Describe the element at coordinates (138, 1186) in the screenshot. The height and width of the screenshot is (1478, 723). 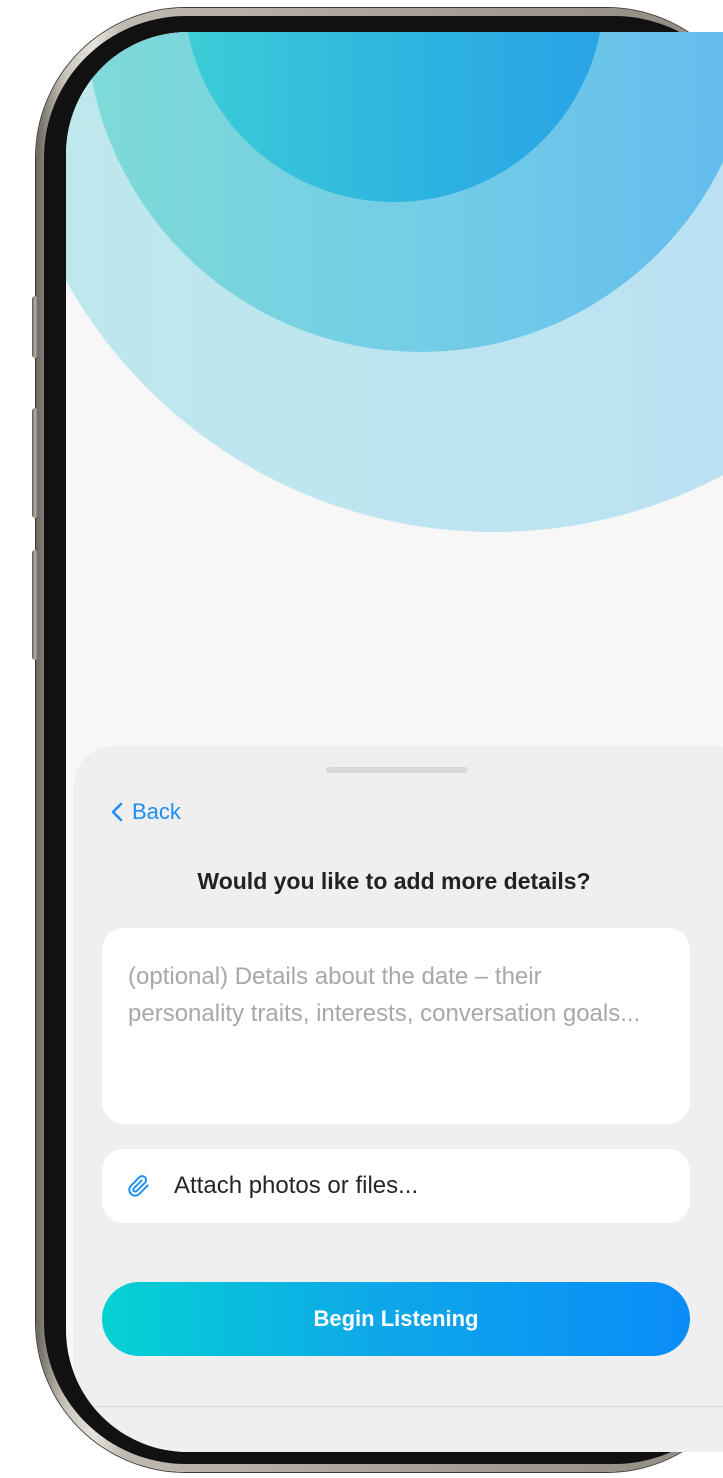
I see `paperclip-icon` at that location.